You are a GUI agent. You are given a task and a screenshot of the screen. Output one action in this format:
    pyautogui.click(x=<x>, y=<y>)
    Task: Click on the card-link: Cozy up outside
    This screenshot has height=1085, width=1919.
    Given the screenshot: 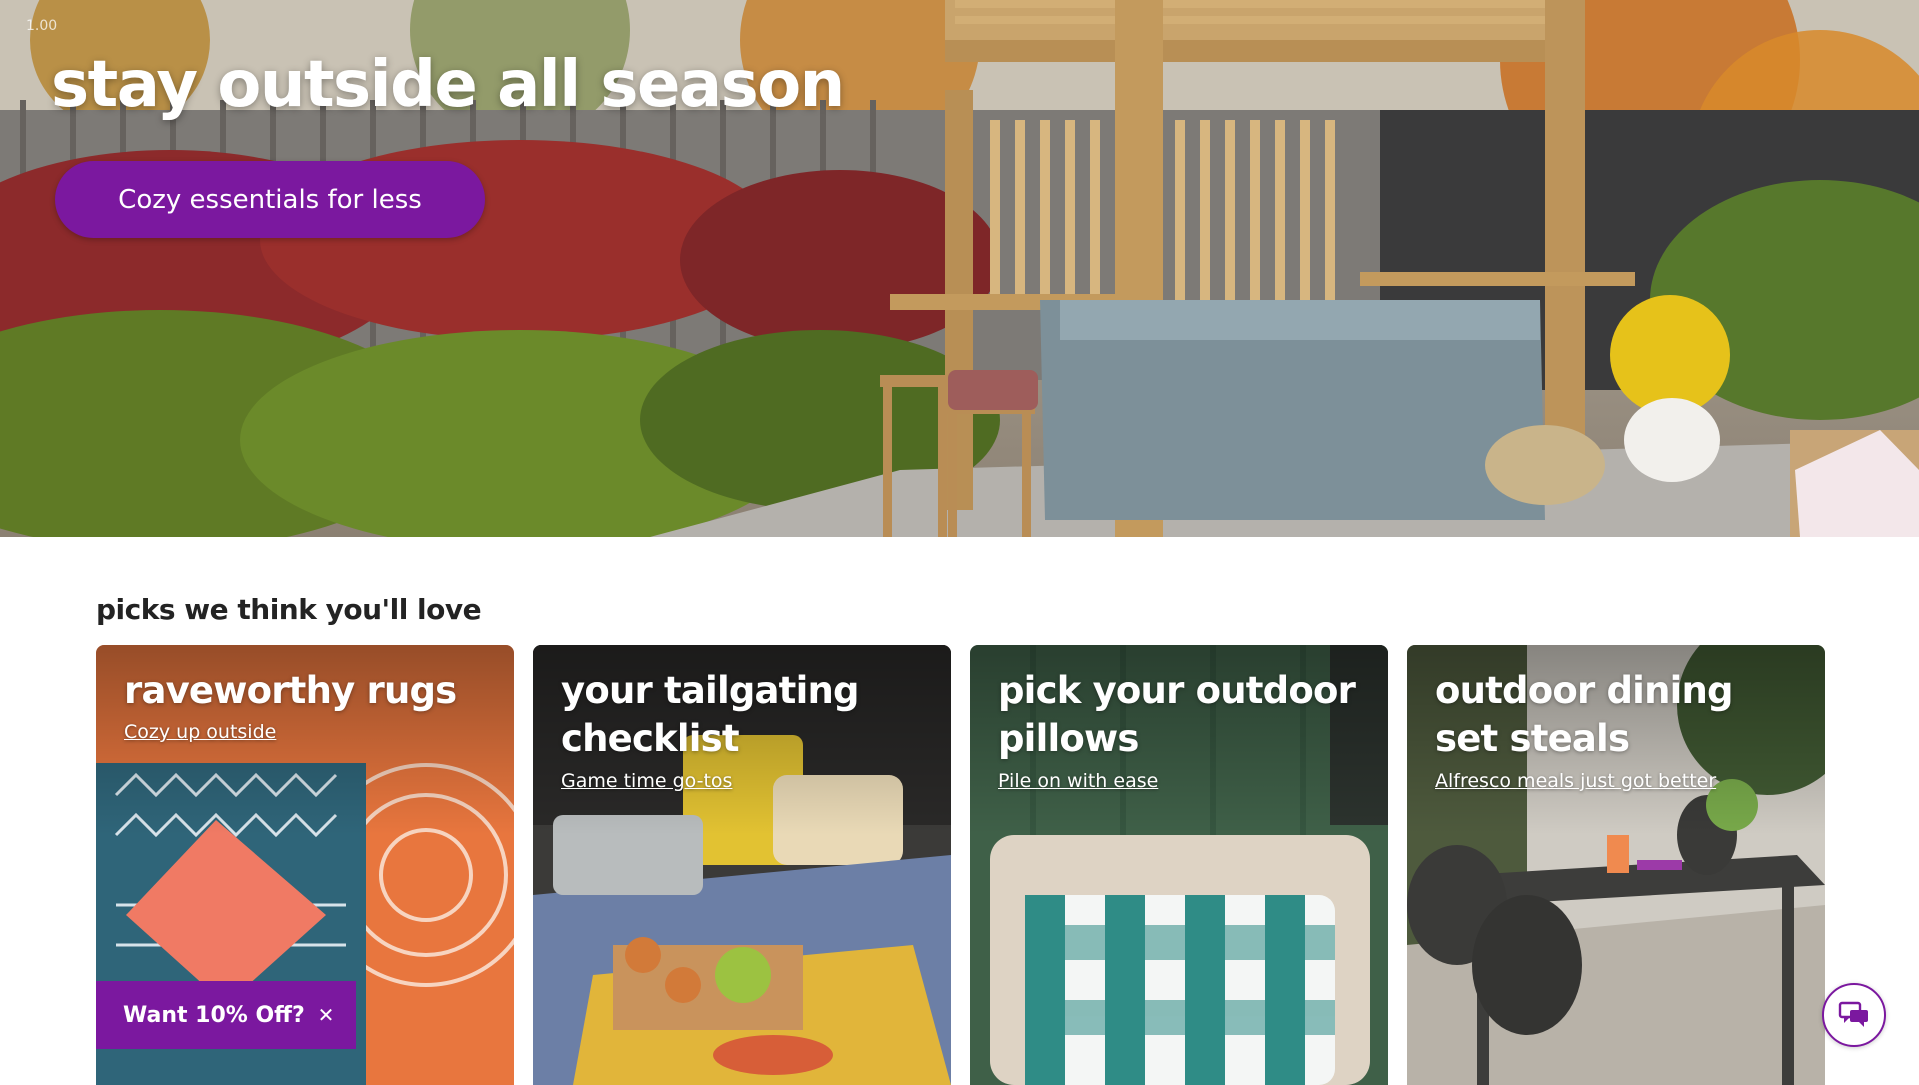 What is the action you would take?
    pyautogui.click(x=200, y=732)
    